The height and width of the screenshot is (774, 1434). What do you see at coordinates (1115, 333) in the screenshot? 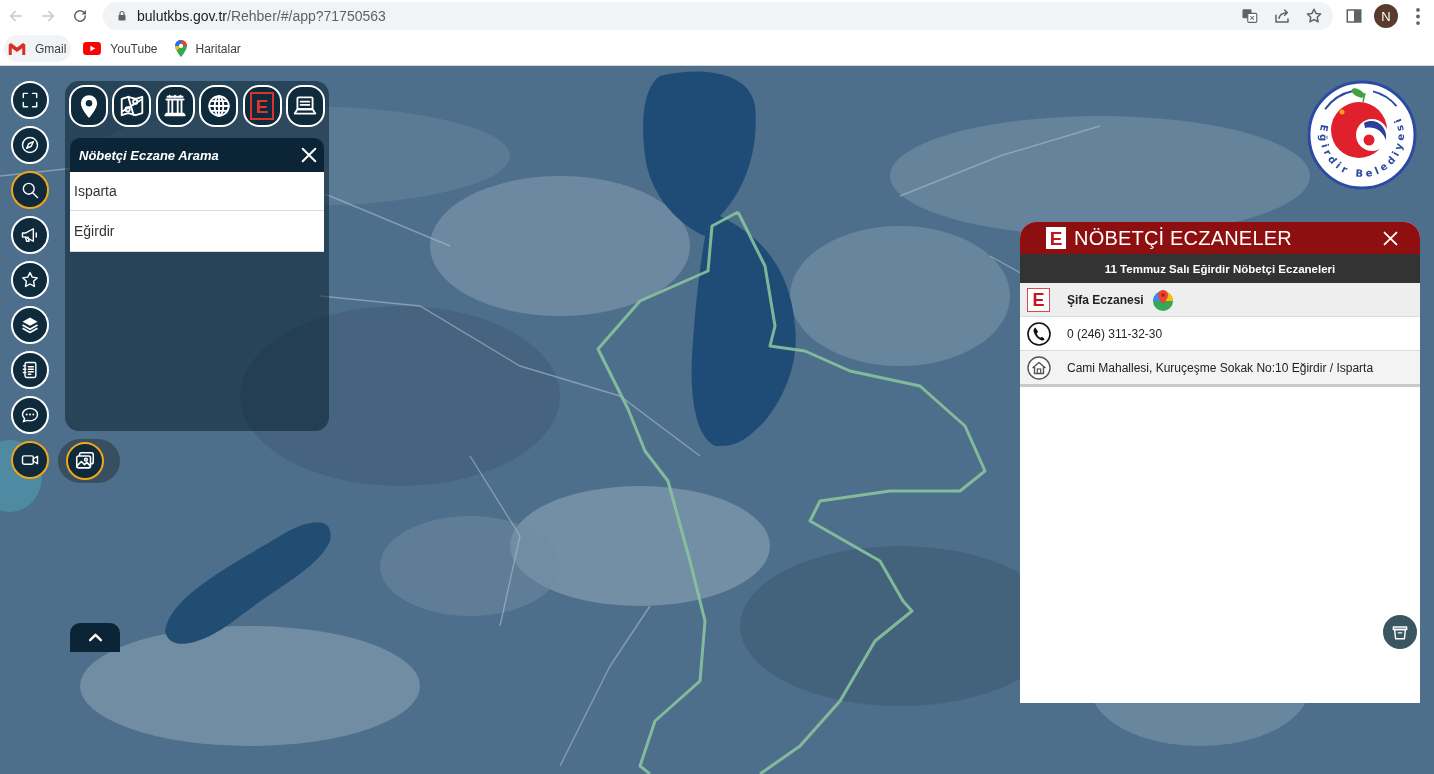
I see `phone-number: 0 (246) 311-32-30` at bounding box center [1115, 333].